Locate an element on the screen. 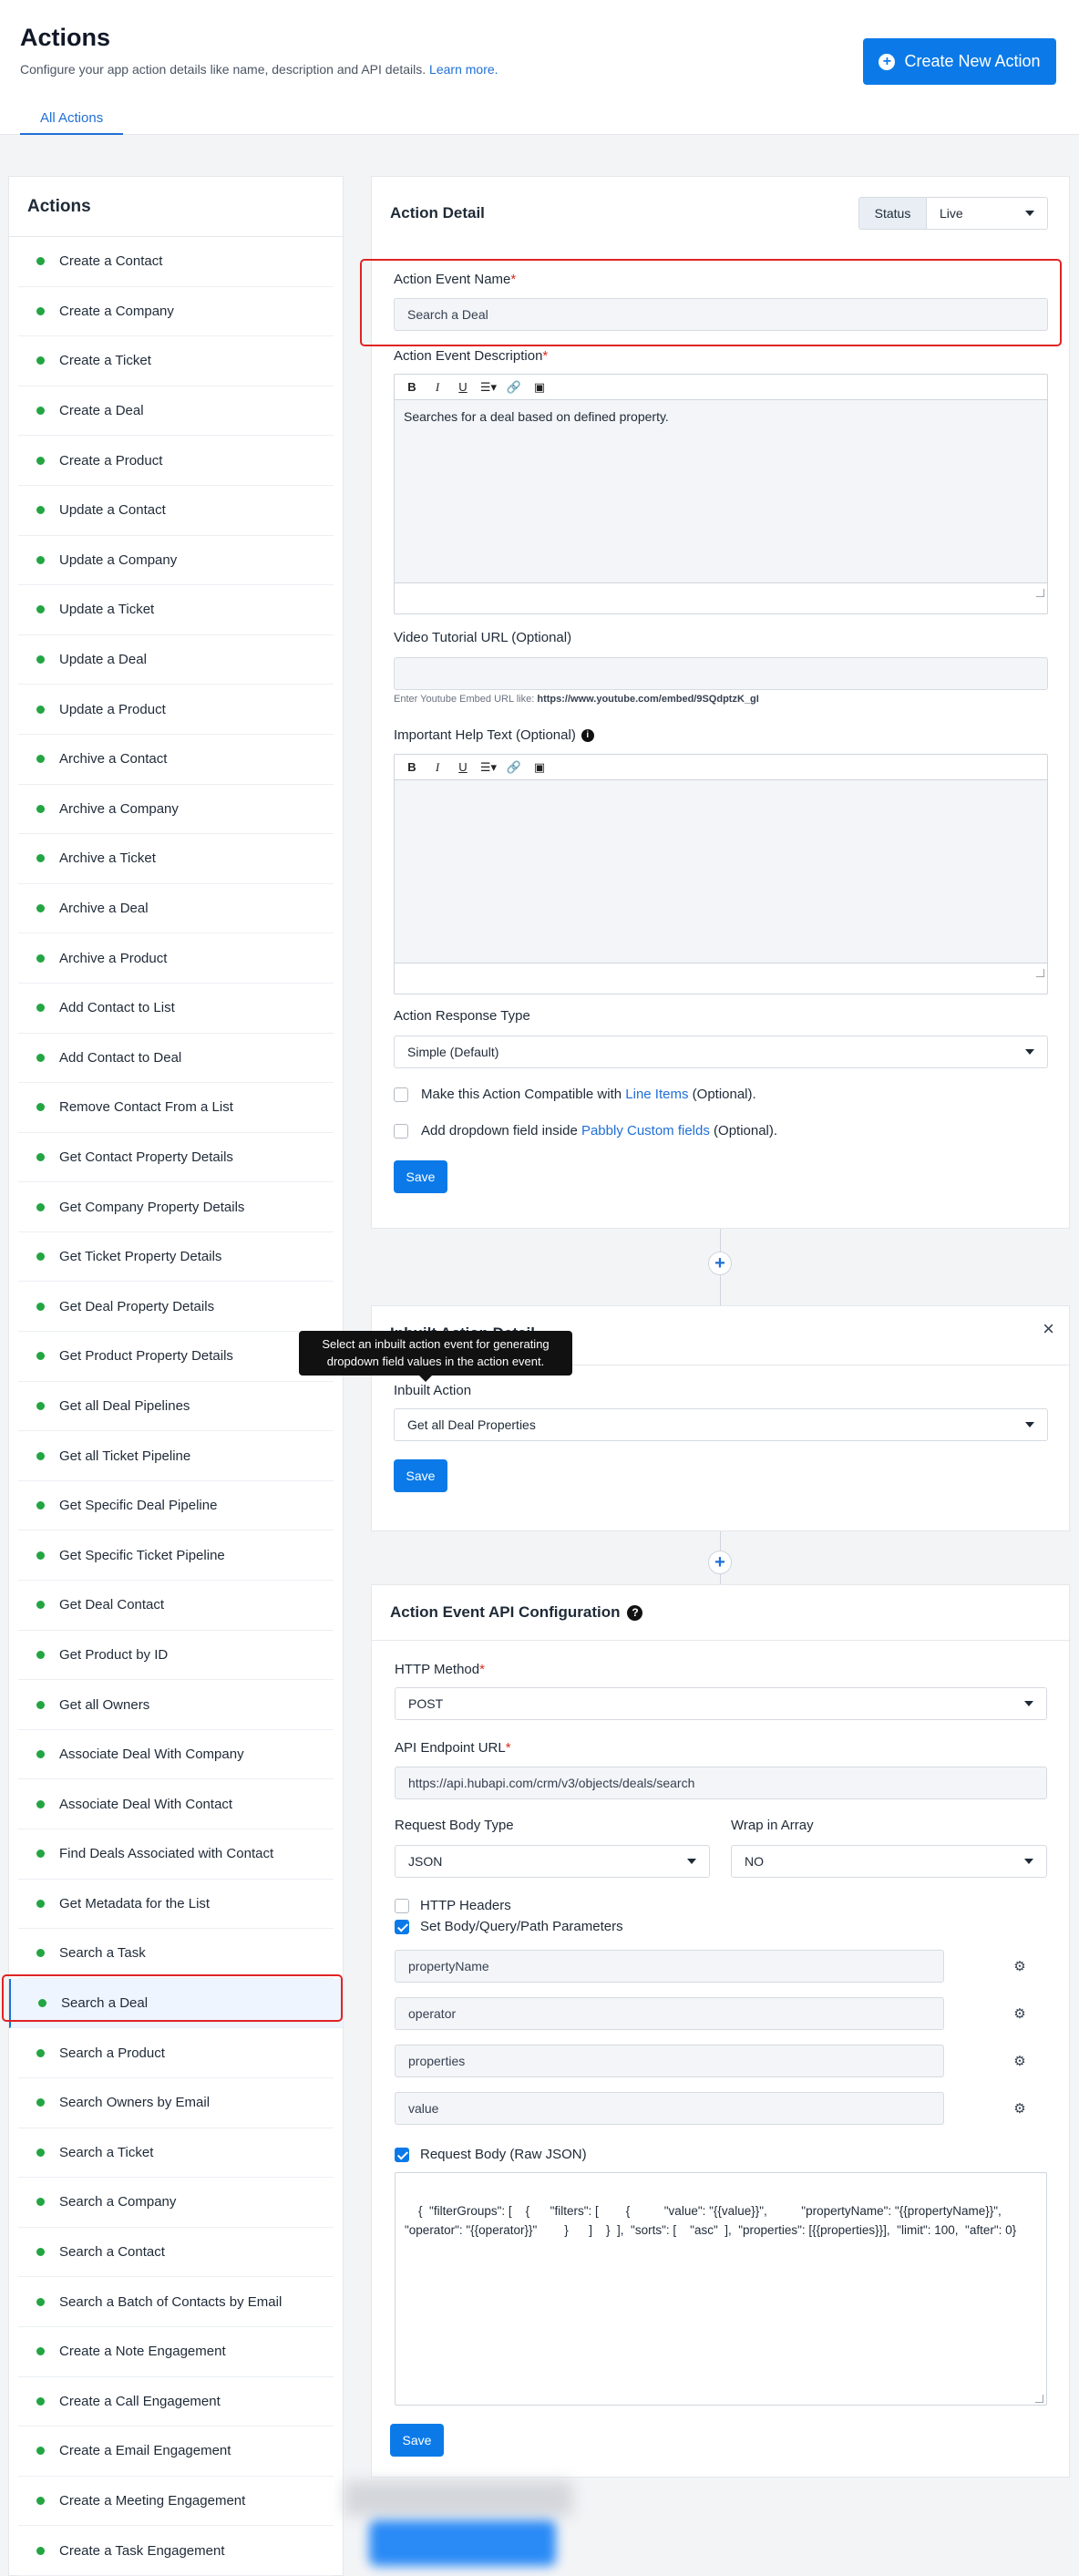  create-new-action-button: + Create New Action is located at coordinates (959, 61).